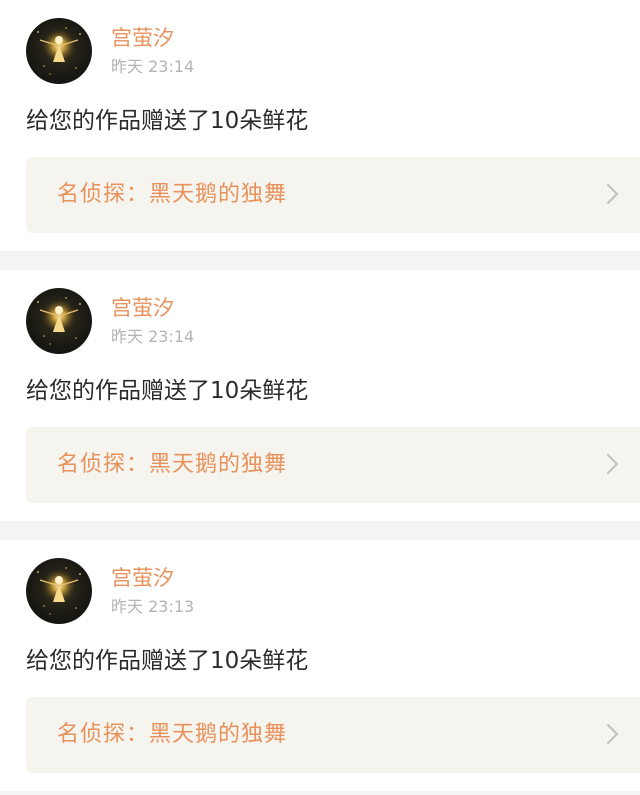 The height and width of the screenshot is (795, 640). Describe the element at coordinates (153, 606) in the screenshot. I see `timestamp: 昨天 23:13` at that location.